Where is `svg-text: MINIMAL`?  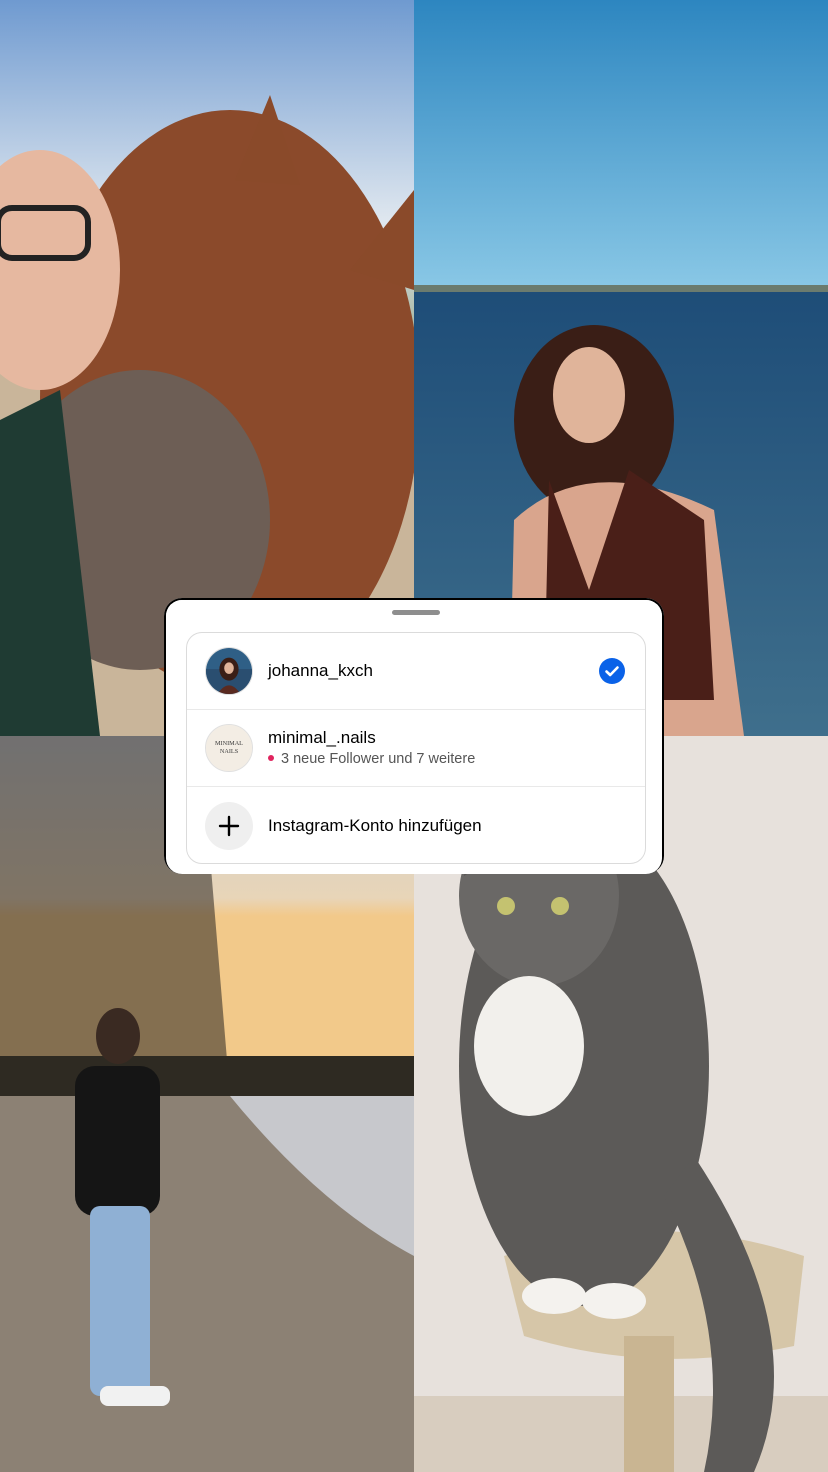
svg-text: MINIMAL is located at coordinates (229, 743).